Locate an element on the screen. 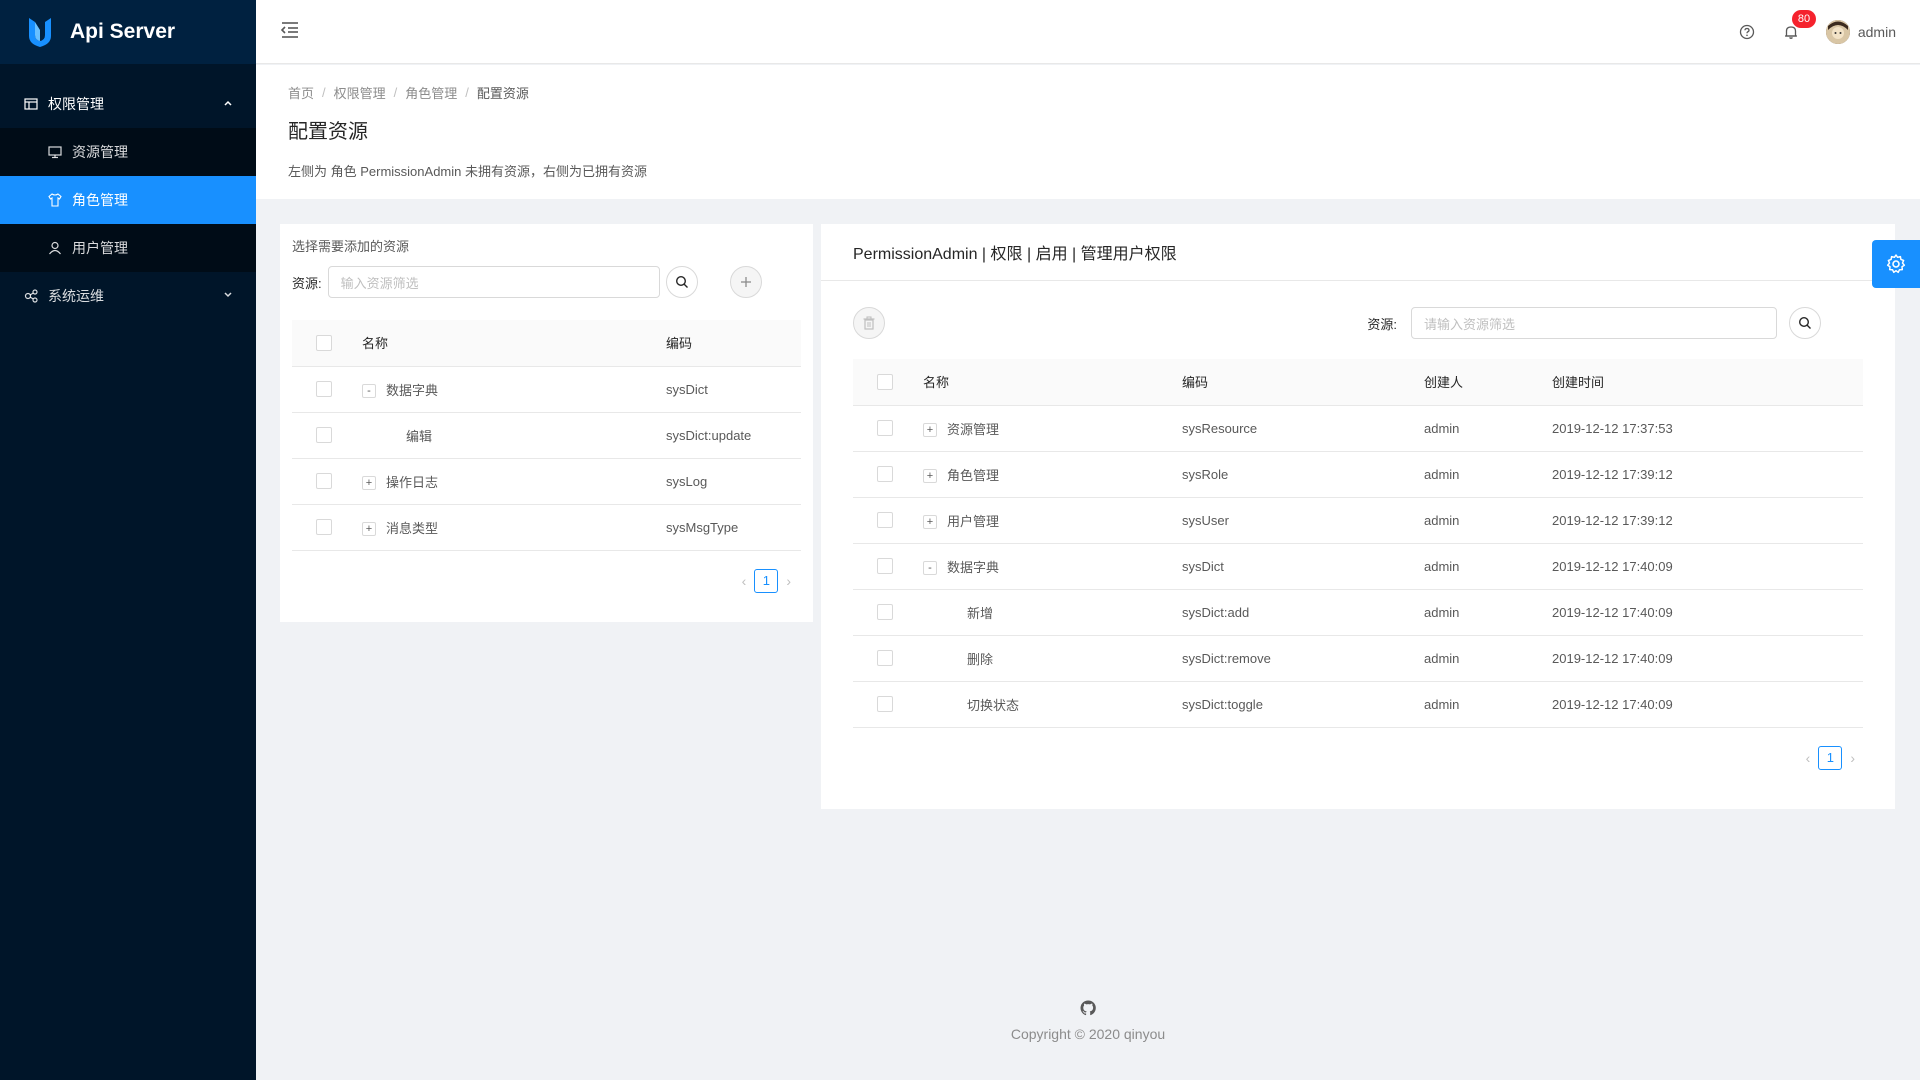 The image size is (1920, 1080). table-row: - 数据字典 sysDict admin 2019-12-12 17:40:09 is located at coordinates (1358, 566).